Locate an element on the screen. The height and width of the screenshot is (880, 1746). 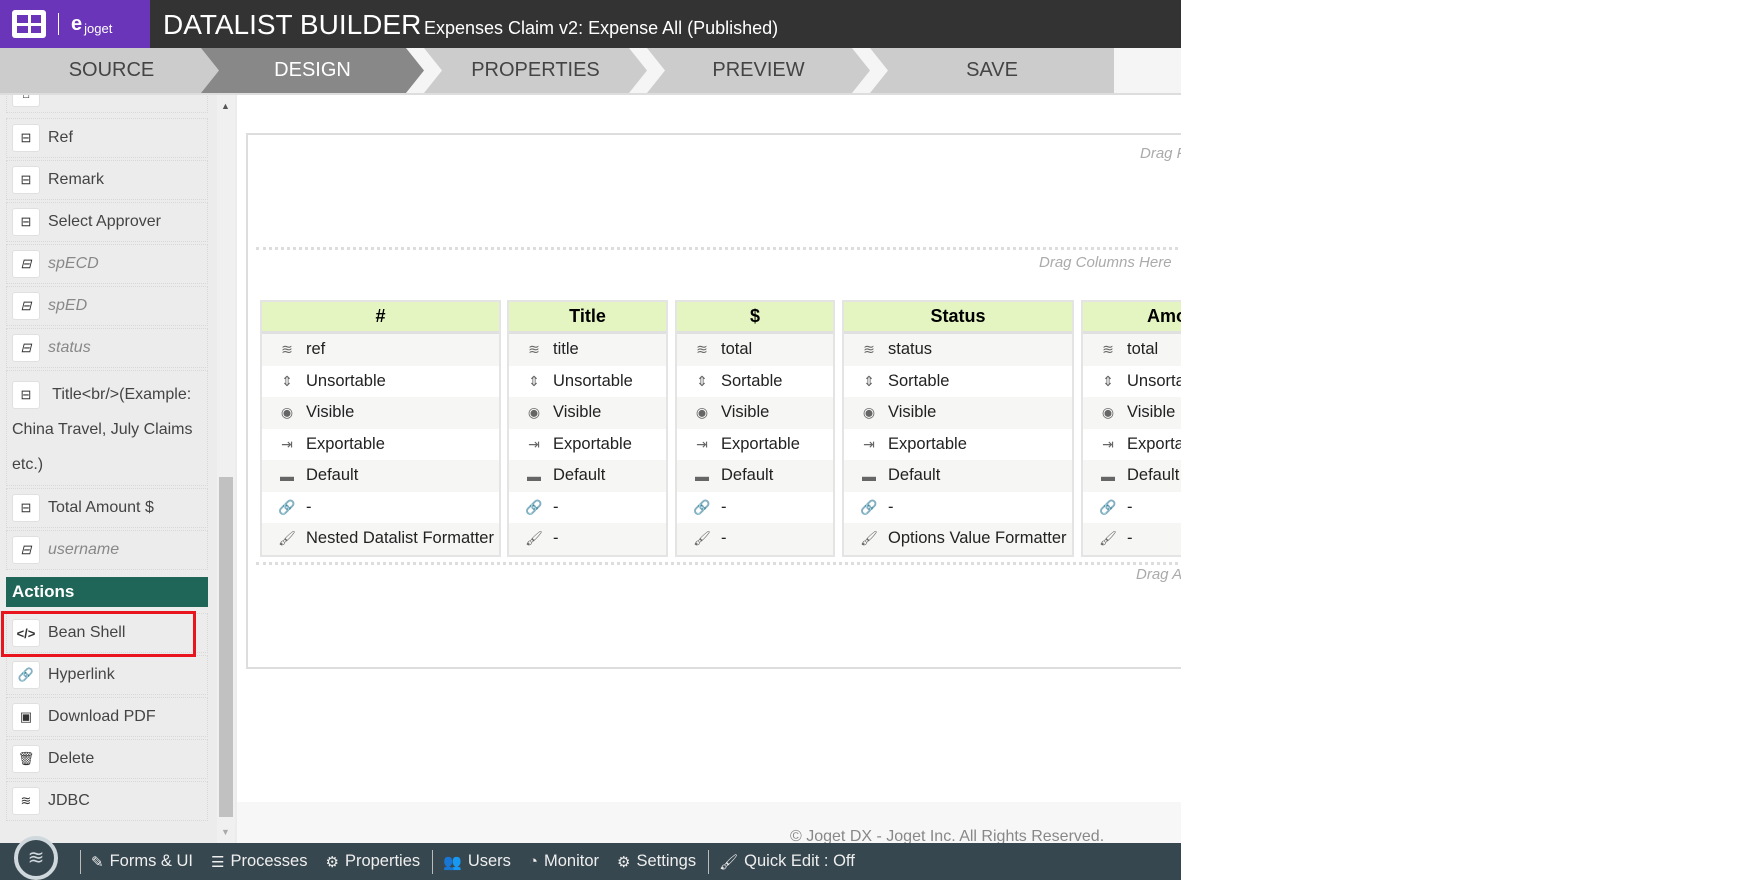
column-sort: Unsortable is located at coordinates (593, 380).